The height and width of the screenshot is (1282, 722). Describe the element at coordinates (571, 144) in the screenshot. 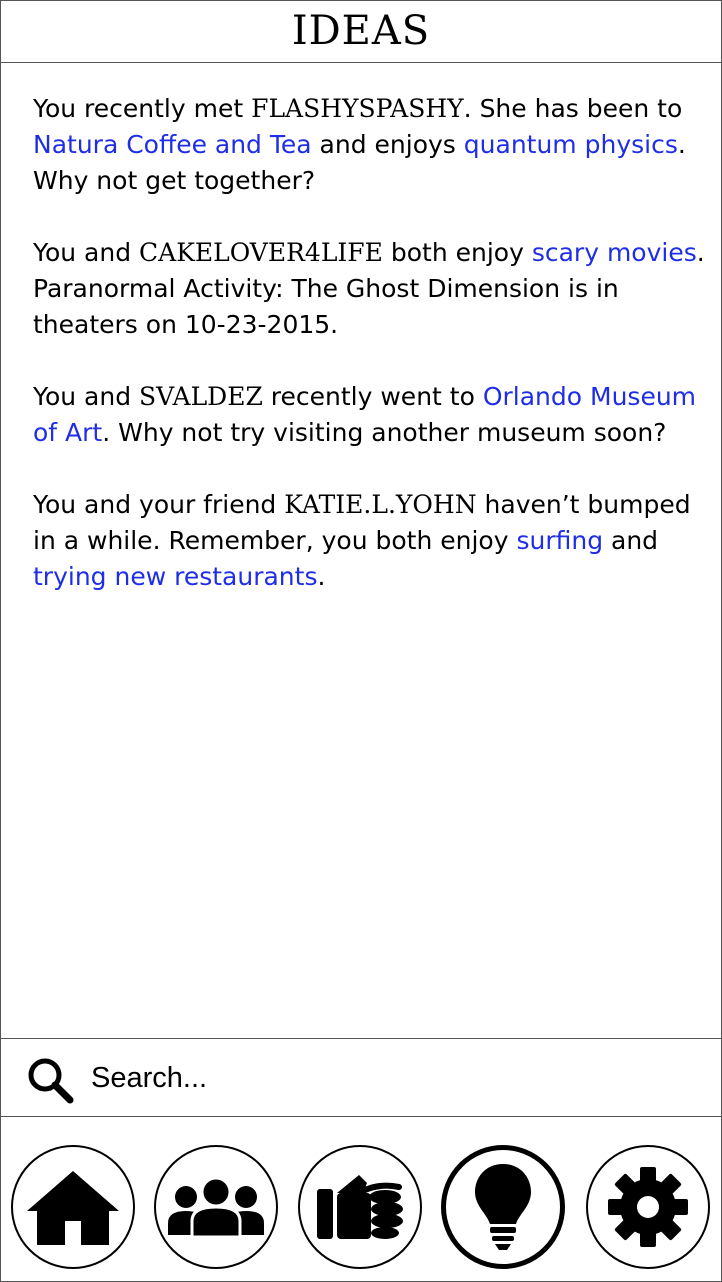

I see `interest-link: quantum physics` at that location.